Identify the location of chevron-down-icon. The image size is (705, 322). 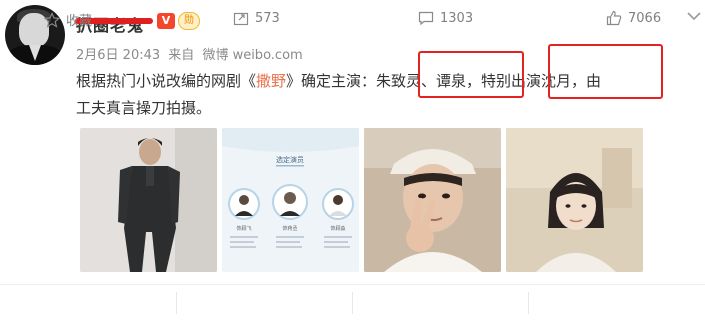
(694, 16).